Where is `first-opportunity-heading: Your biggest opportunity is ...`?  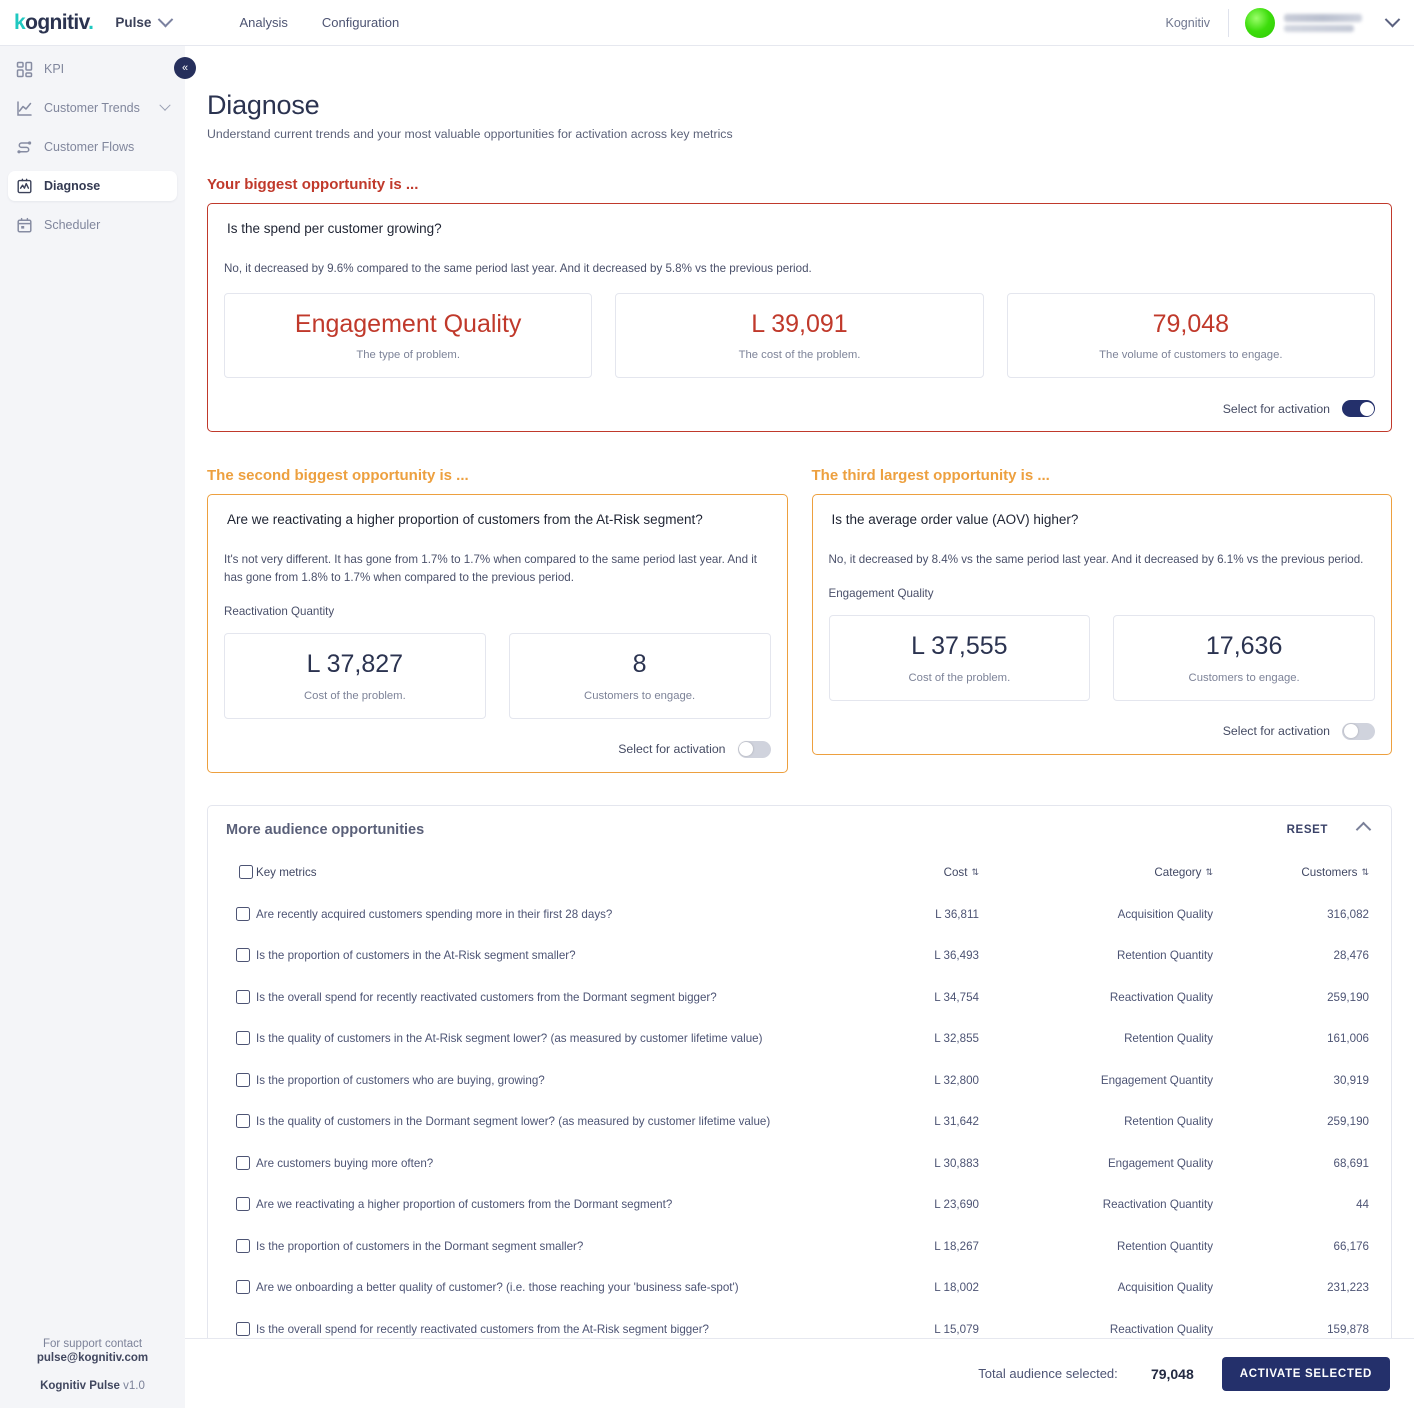
first-opportunity-heading: Your biggest opportunity is ... is located at coordinates (313, 184).